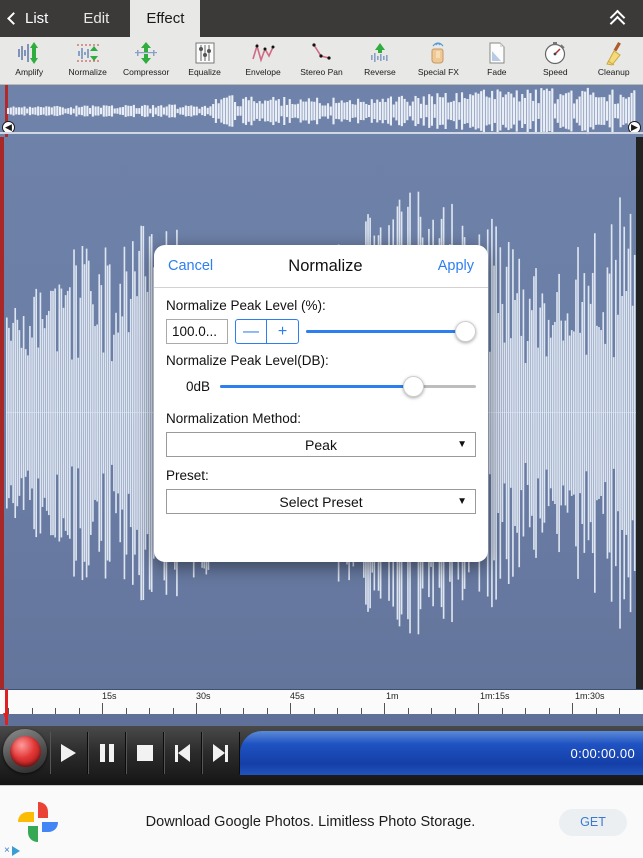 This screenshot has width=643, height=858. I want to click on timeline-ruler: 15s 30s 45s 1m 1m:15s 1m:30s, so click(321, 701).